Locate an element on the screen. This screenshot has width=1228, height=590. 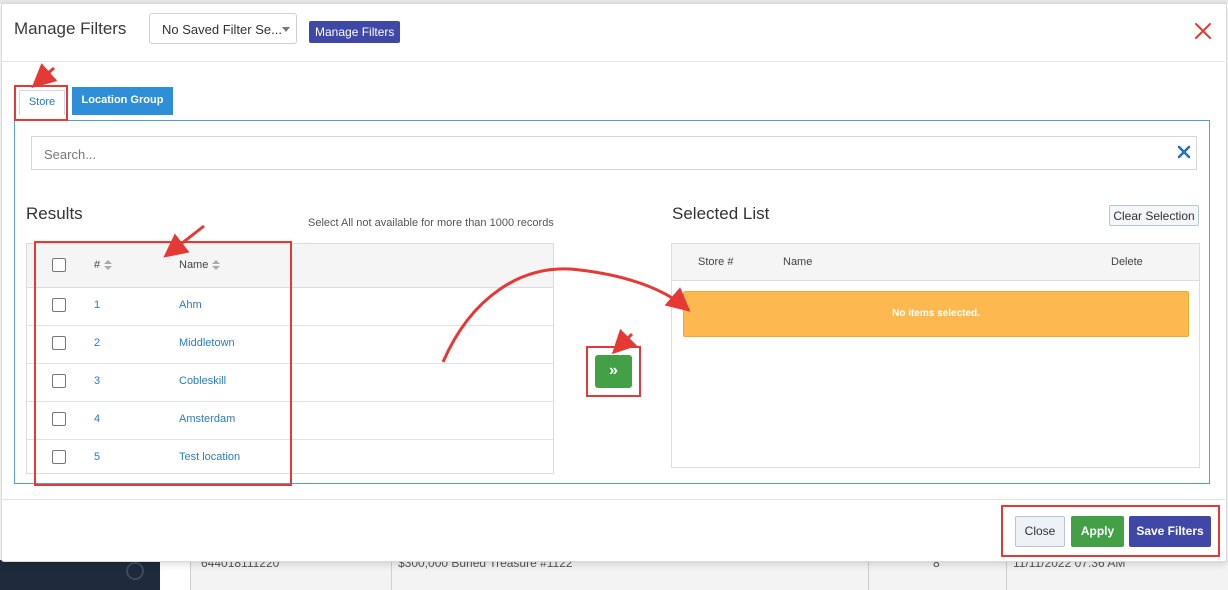
column-label: # is located at coordinates (97, 265).